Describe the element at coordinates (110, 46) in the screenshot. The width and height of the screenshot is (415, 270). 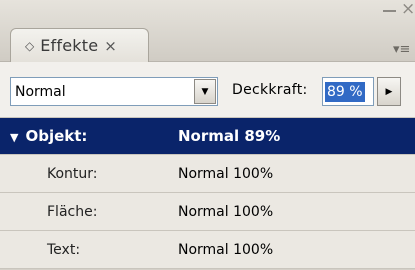
I see `tab-close-icon: ×` at that location.